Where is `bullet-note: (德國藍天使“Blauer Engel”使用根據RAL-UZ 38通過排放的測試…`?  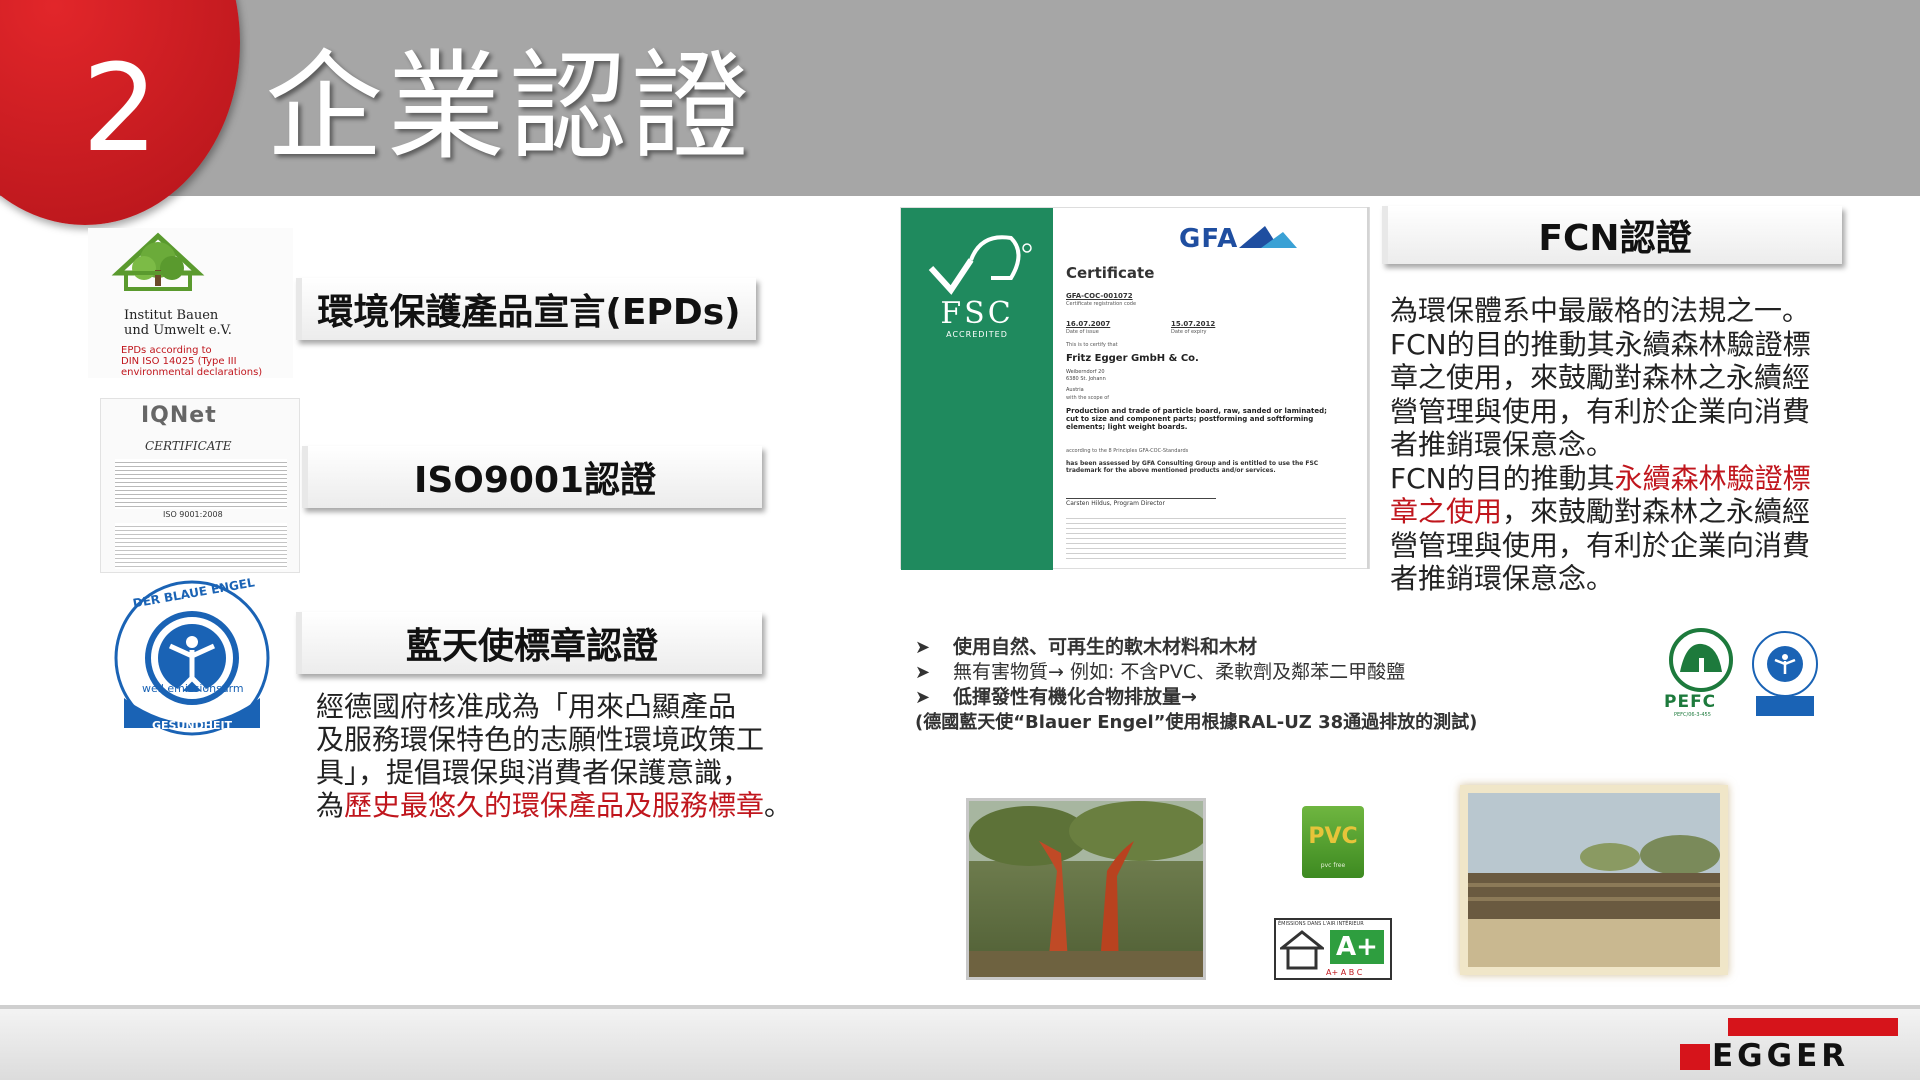 bullet-note: (德國藍天使“Blauer Engel”使用根據RAL-UZ 38通過排放的測試… is located at coordinates (1196, 722).